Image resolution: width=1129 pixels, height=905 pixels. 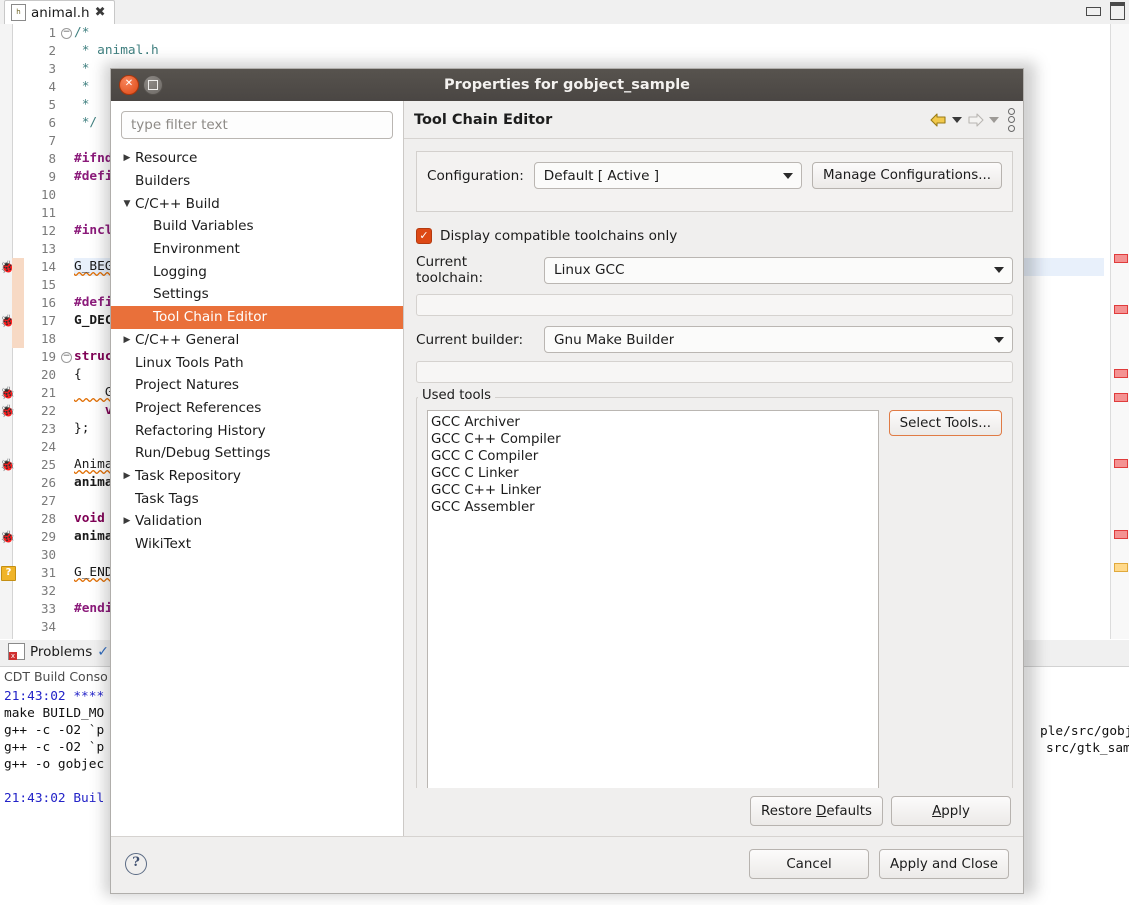 I want to click on display-compatible-row: ✓ Display compatible toolchains only, so click(x=714, y=236).